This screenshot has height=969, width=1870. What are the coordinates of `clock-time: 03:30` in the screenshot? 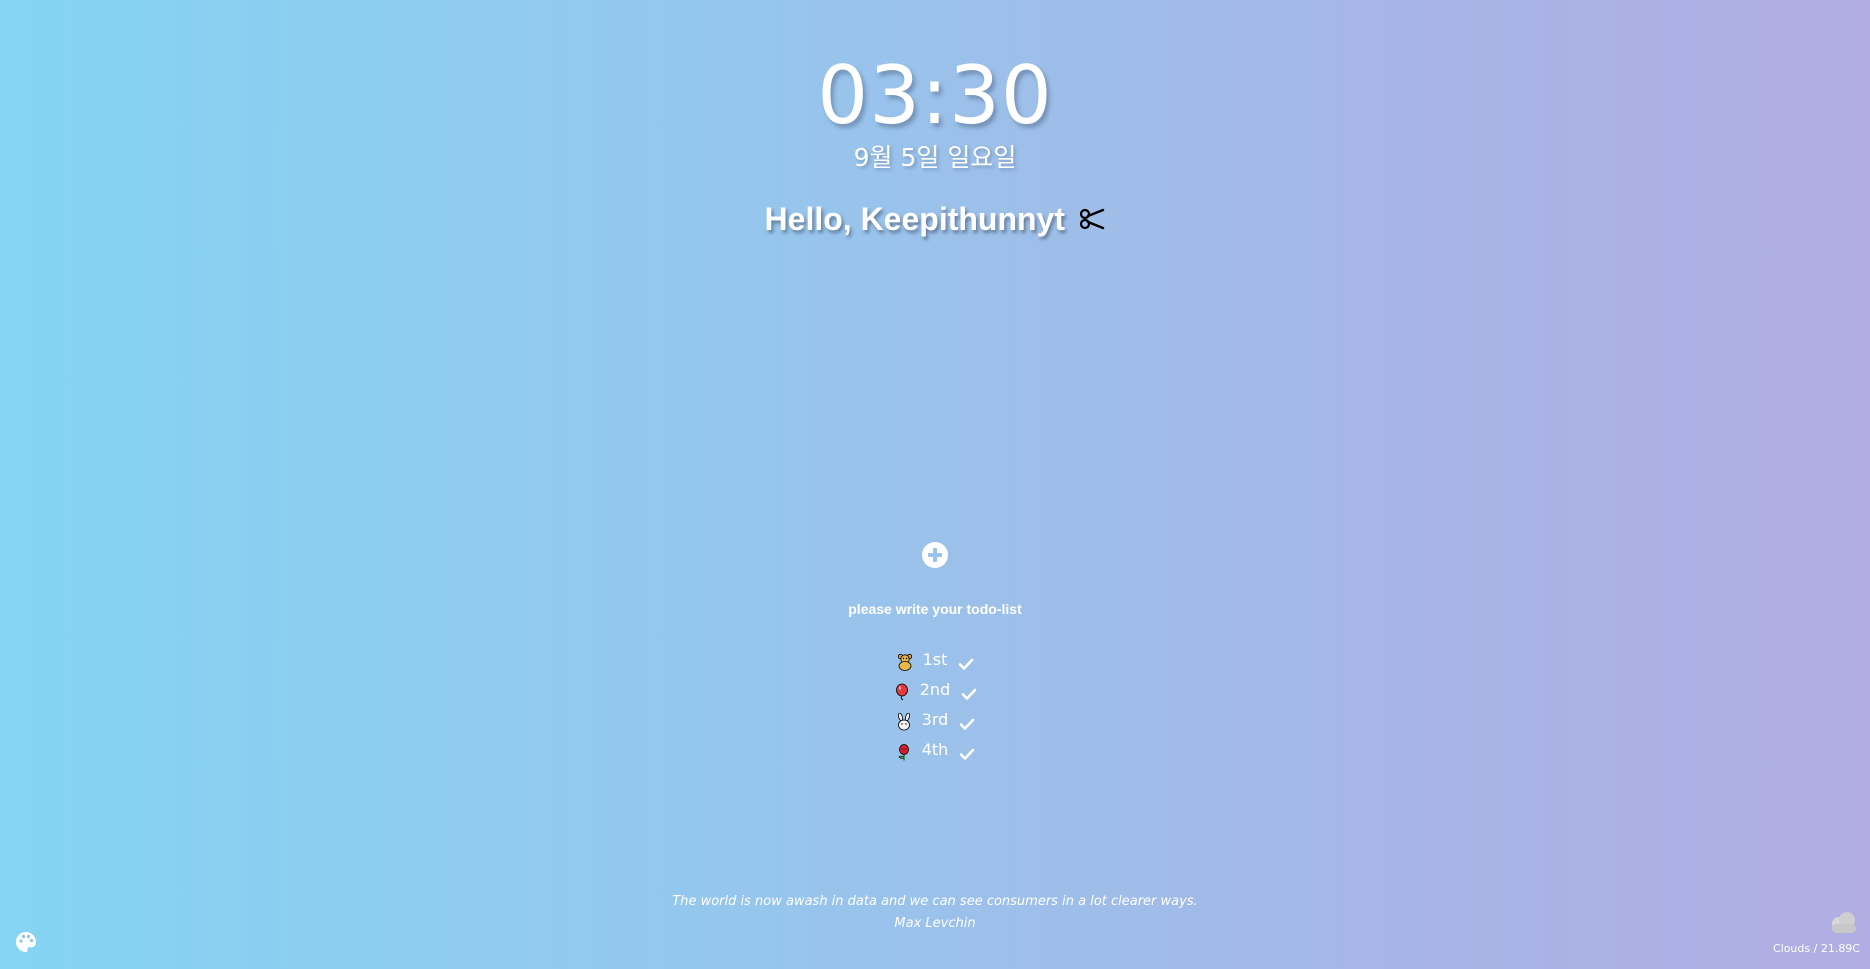 It's located at (935, 95).